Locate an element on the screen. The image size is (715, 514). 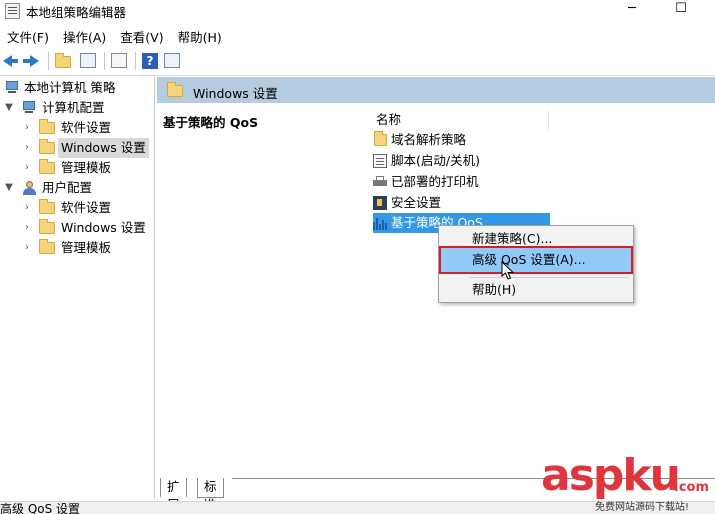
tree-item-user-admin-templates: › 管理模板 is located at coordinates (77, 248).